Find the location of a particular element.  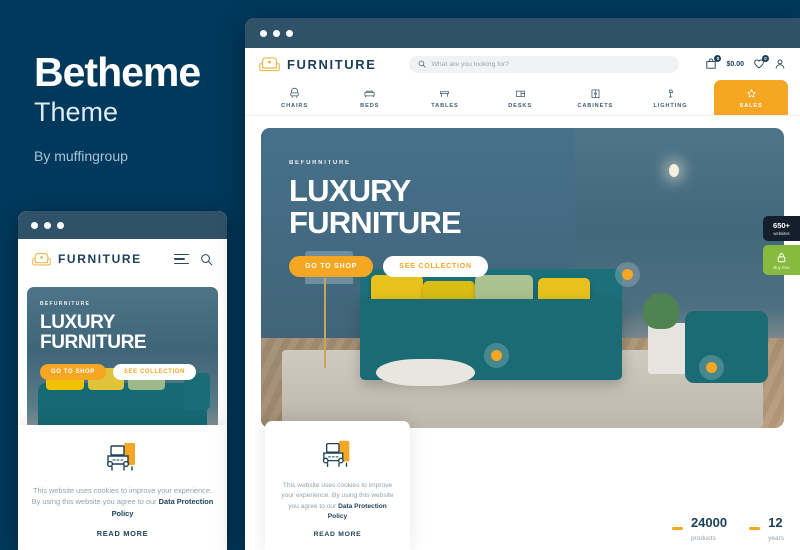

mobile-hero-heading: LUXURY FURNITURE is located at coordinates (124, 333).